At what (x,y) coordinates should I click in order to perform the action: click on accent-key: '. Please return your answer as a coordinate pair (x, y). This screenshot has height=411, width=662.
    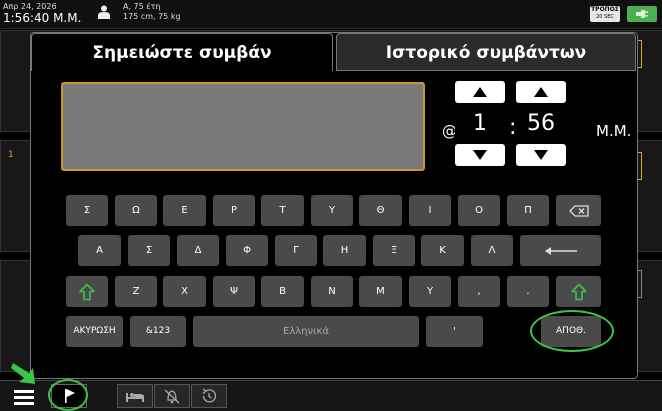
    Looking at the image, I should click on (454, 331).